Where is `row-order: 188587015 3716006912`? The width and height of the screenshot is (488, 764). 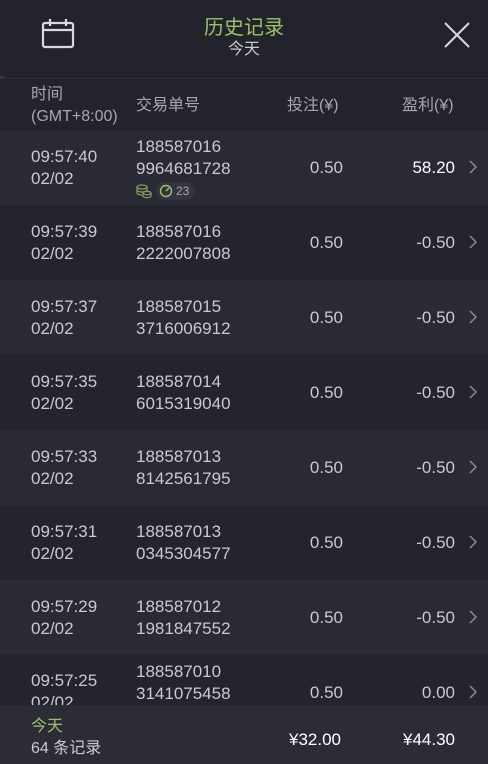 row-order: 188587015 3716006912 is located at coordinates (183, 318).